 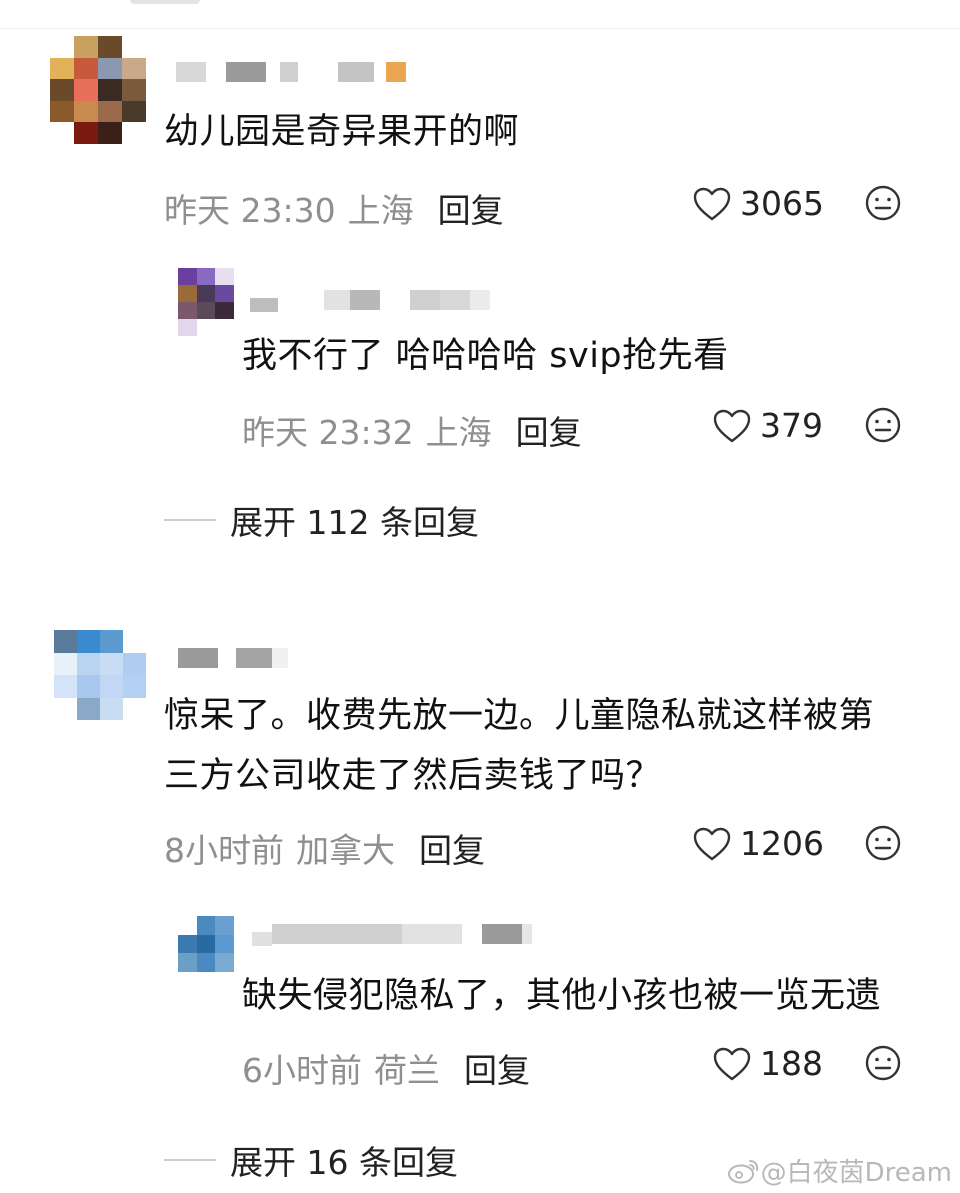 I want to click on comment-text: 幼儿园是奇异果开的啊, so click(x=342, y=132).